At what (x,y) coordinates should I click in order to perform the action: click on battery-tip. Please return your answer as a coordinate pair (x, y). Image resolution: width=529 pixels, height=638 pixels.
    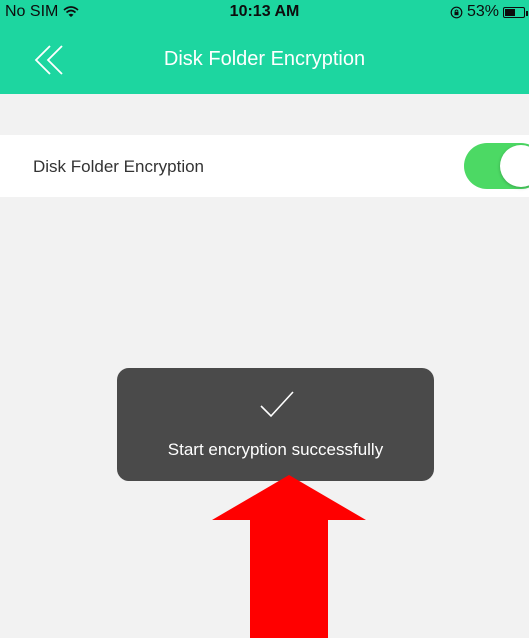
    Looking at the image, I should click on (527, 13).